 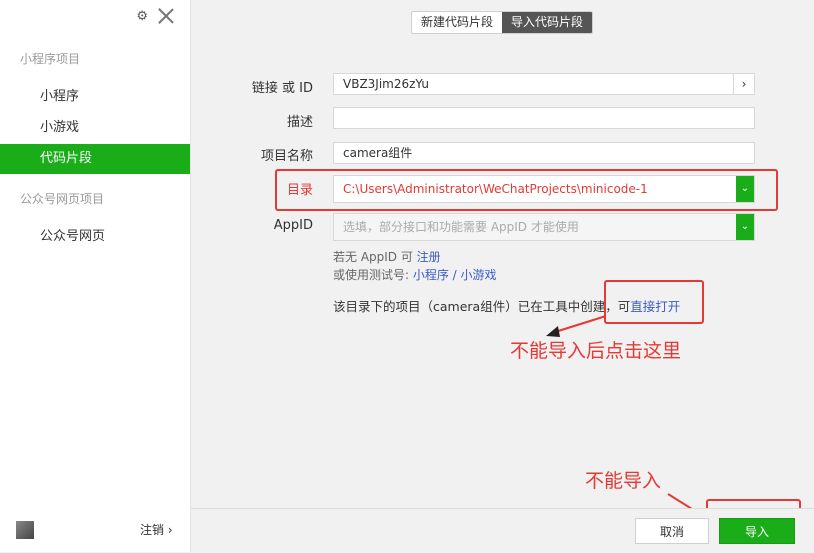 What do you see at coordinates (745, 227) in the screenshot?
I see `chevron-down-icon: ⌄` at bounding box center [745, 227].